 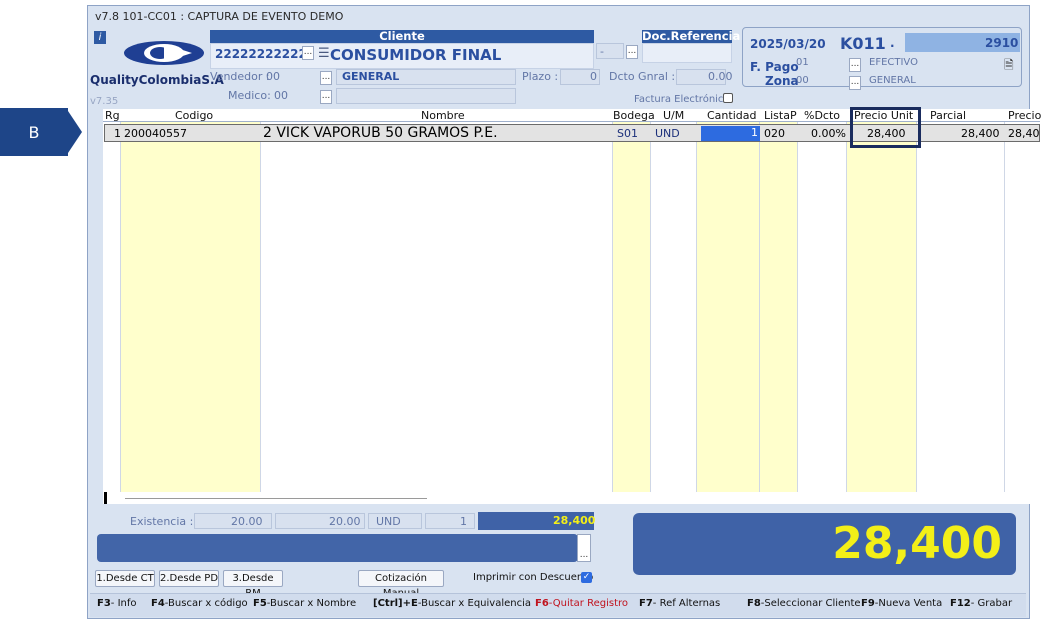 I want to click on total-display: 28,400, so click(x=824, y=544).